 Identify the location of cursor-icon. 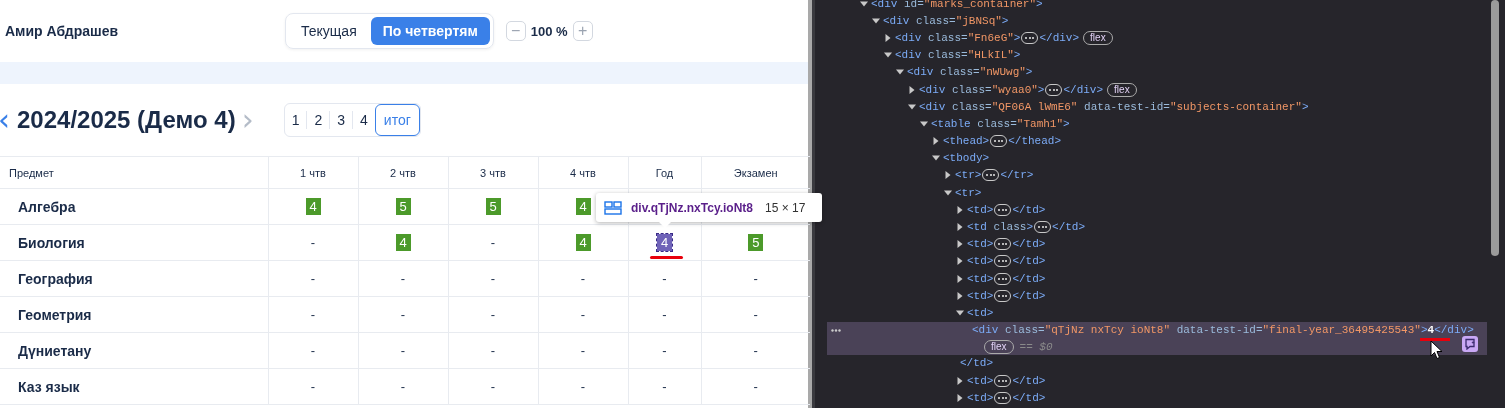
(1437, 350).